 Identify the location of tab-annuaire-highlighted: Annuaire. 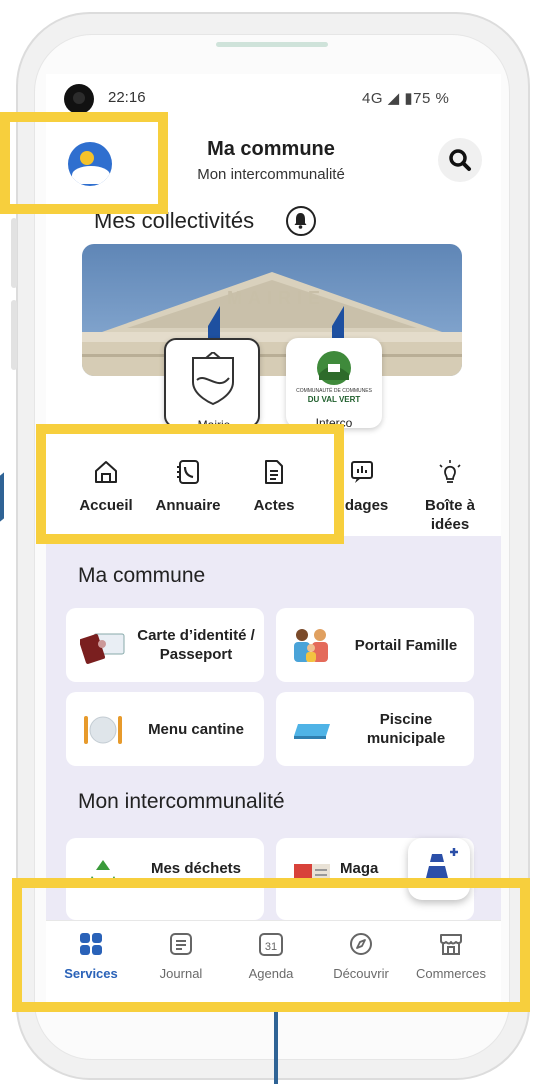
(188, 487).